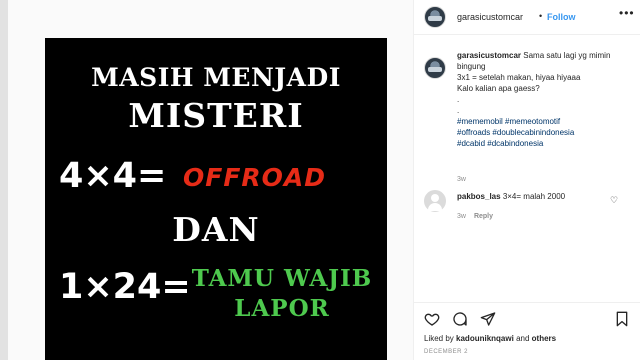  I want to click on comment-meta: 3w Reply, so click(475, 216).